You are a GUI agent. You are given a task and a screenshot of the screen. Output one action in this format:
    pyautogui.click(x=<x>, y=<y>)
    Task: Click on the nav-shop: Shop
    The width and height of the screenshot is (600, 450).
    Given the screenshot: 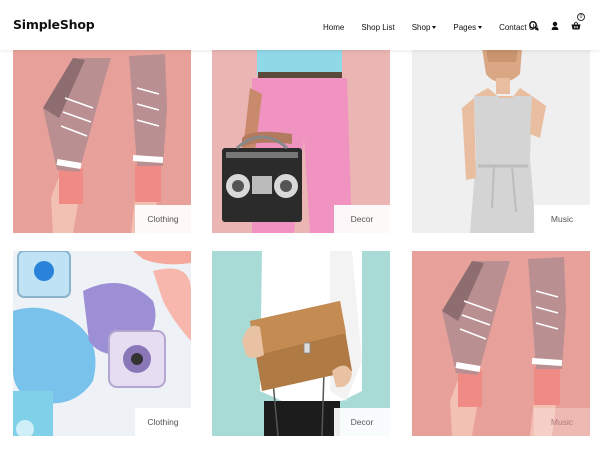 What is the action you would take?
    pyautogui.click(x=424, y=27)
    